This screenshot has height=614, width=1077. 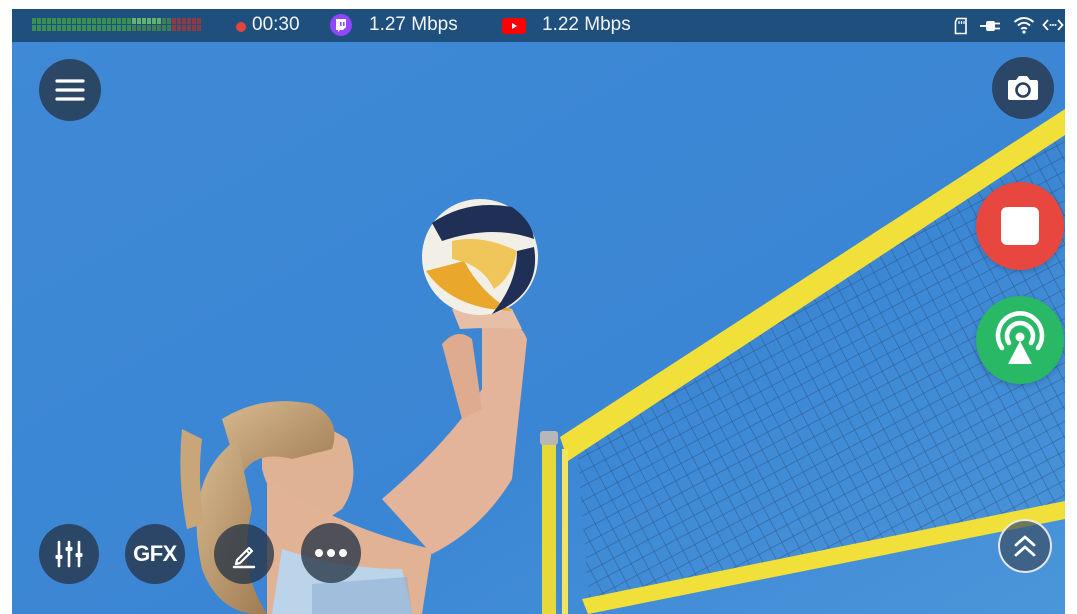 I want to click on hamburger-menu-icon, so click(x=70, y=90).